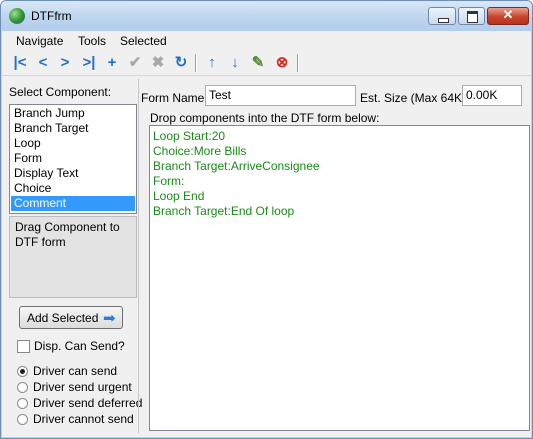 This screenshot has width=533, height=439. Describe the element at coordinates (223, 211) in the screenshot. I see `form-item: Branch Target:End Of loop` at that location.